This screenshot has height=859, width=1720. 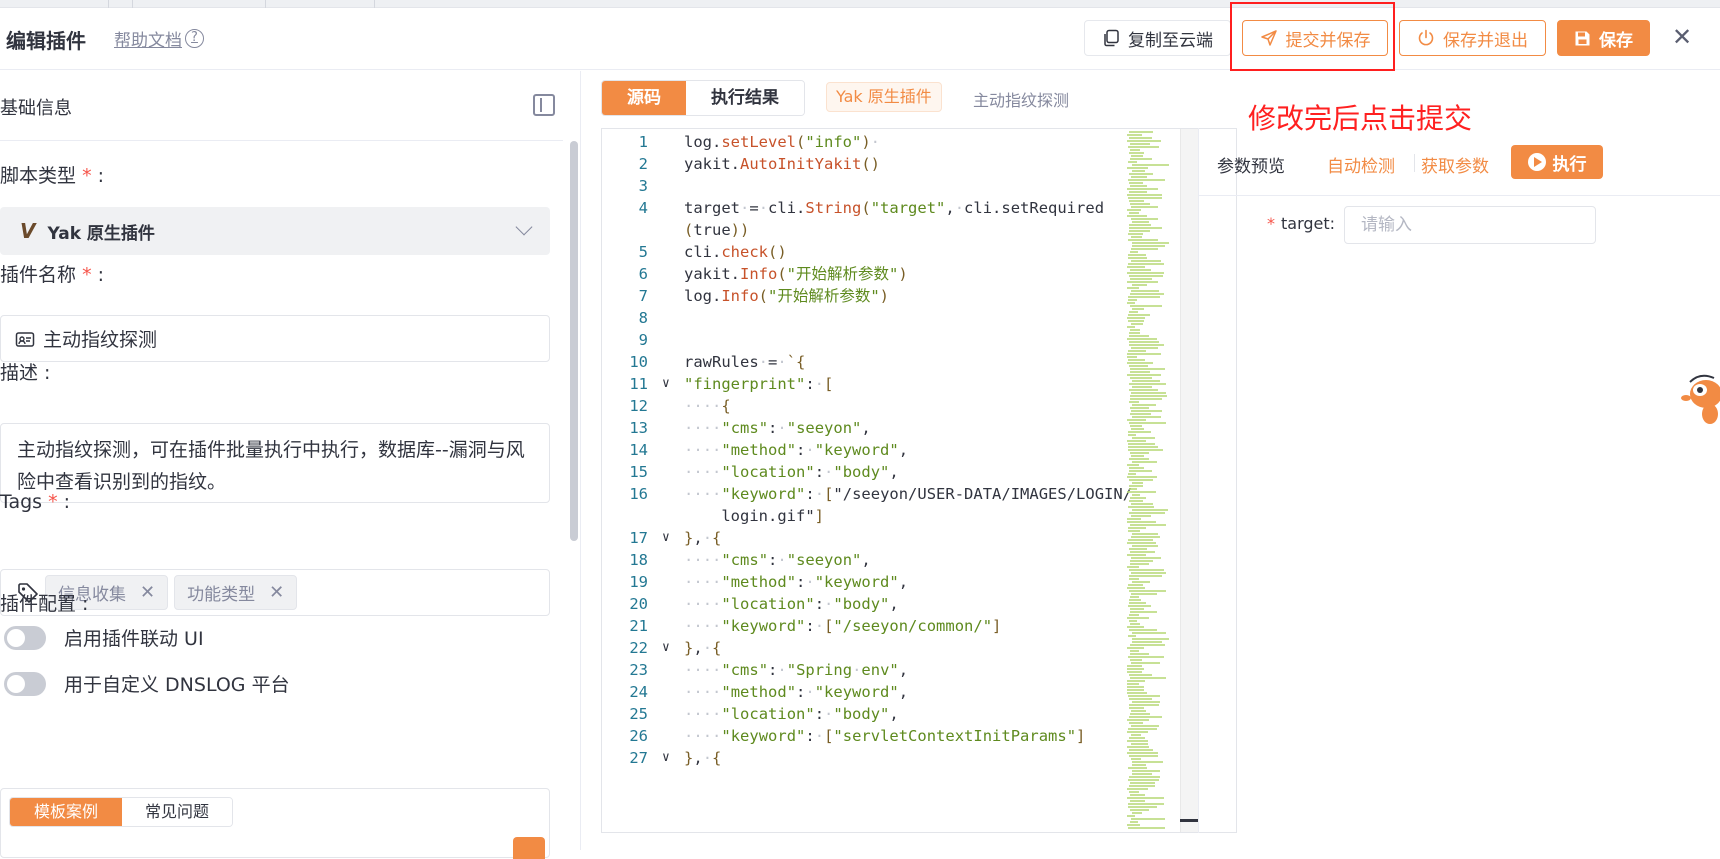 What do you see at coordinates (159, 38) in the screenshot?
I see `help-docs-link: 帮助文档 ?` at bounding box center [159, 38].